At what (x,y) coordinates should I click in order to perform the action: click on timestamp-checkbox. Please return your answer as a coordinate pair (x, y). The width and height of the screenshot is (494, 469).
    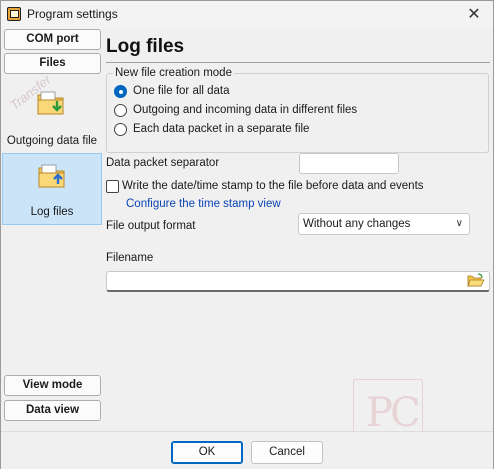
    Looking at the image, I should click on (112, 186).